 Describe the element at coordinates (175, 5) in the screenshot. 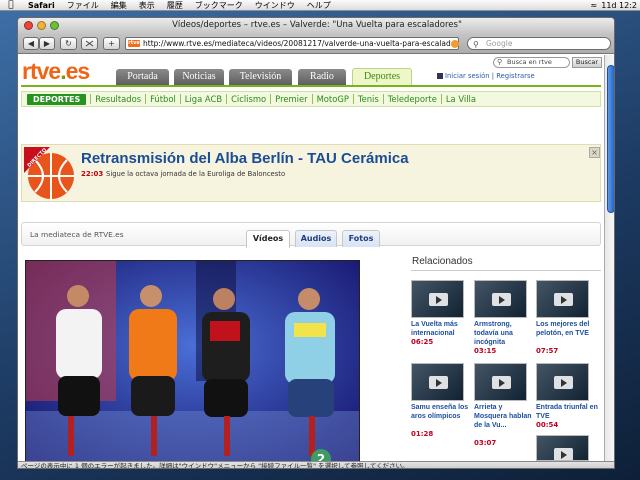

I see `menu-history: 履歴` at that location.